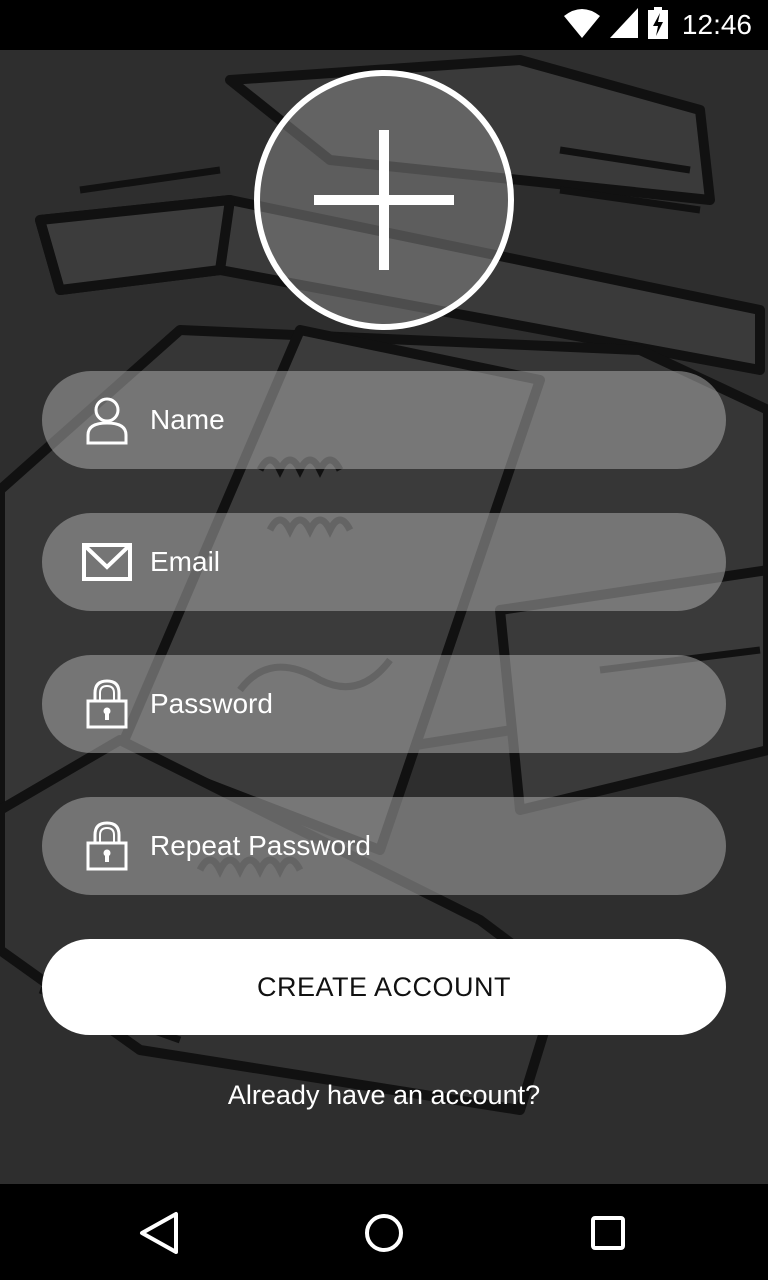  I want to click on recents-icon, so click(608, 1233).